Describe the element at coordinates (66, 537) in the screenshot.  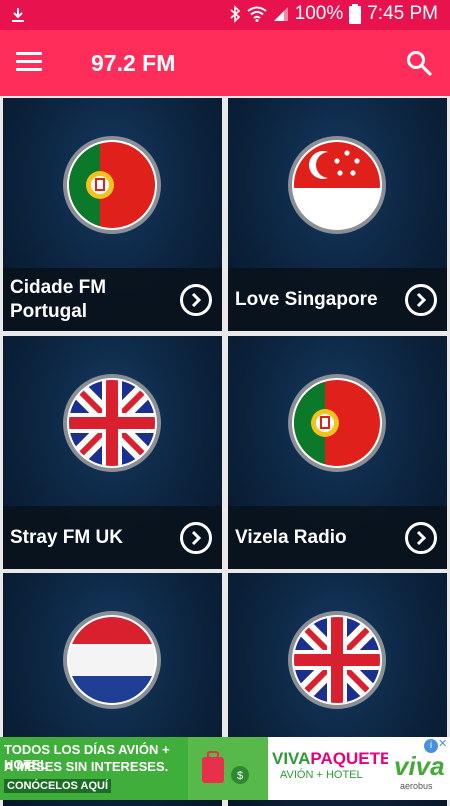
I see `station-name: Stray FM UK` at that location.